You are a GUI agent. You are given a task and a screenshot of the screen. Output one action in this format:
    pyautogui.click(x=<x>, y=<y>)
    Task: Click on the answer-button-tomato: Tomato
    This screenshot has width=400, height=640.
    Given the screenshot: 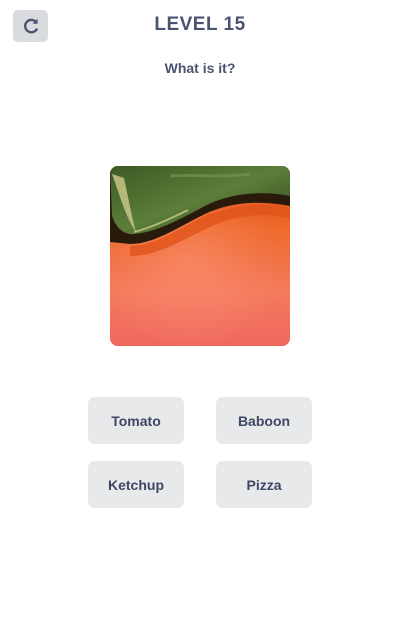 What is the action you would take?
    pyautogui.click(x=136, y=420)
    